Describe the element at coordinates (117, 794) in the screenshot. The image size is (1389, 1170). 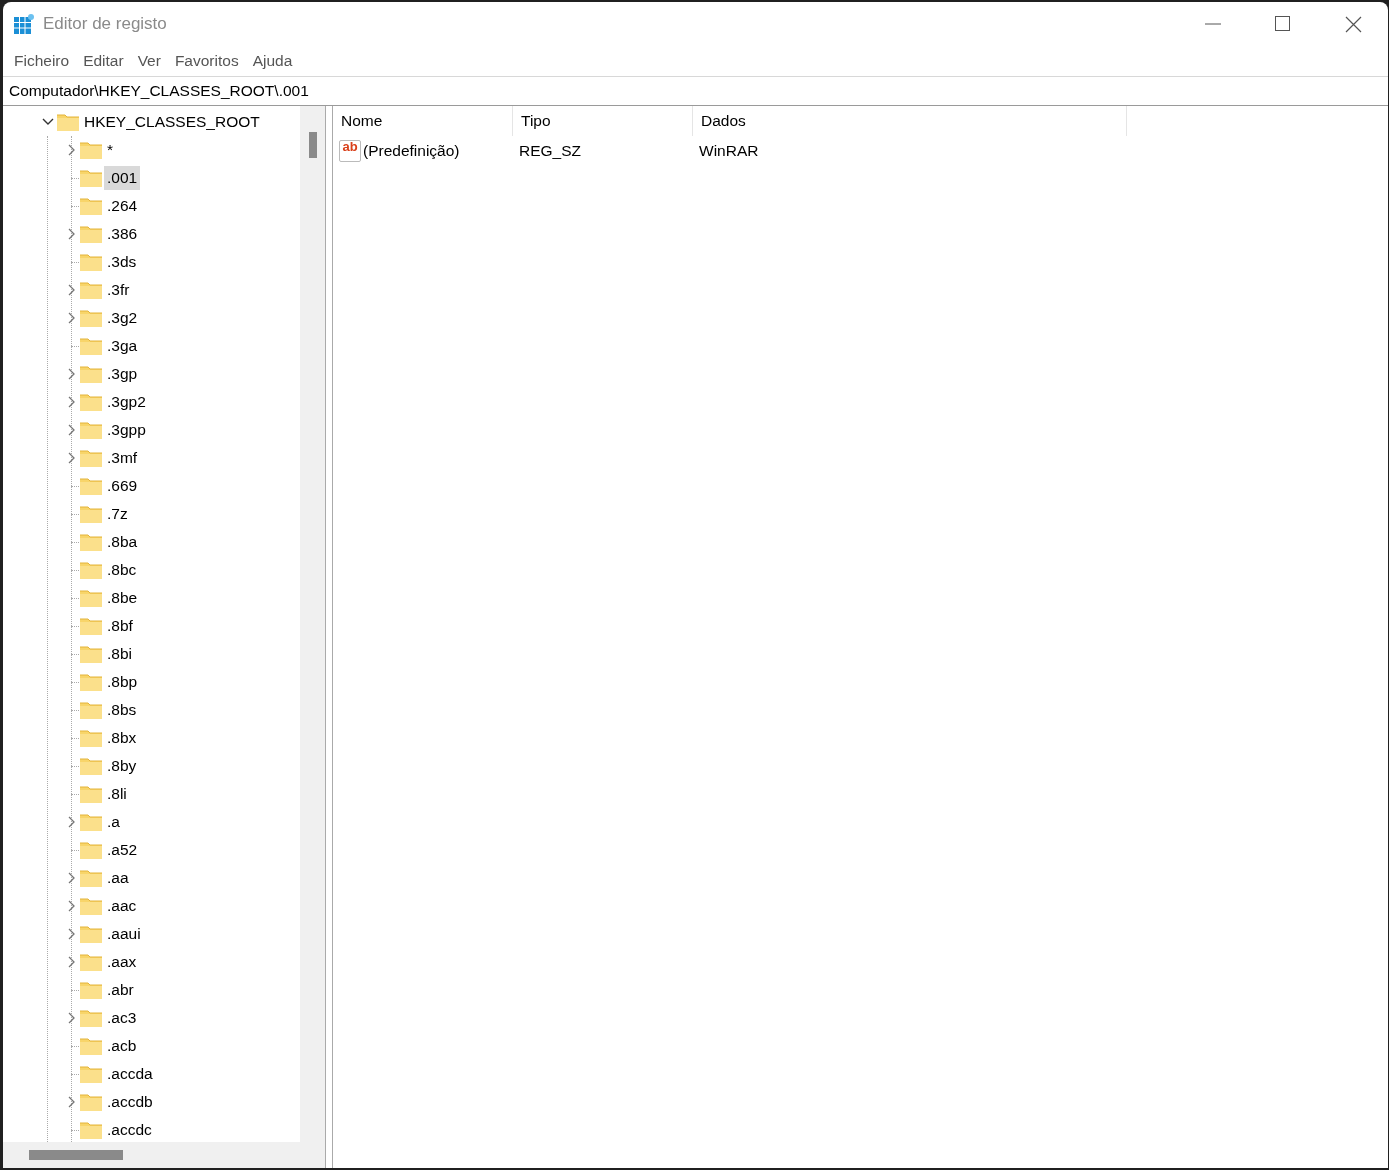
I see `tree-item: .8li` at that location.